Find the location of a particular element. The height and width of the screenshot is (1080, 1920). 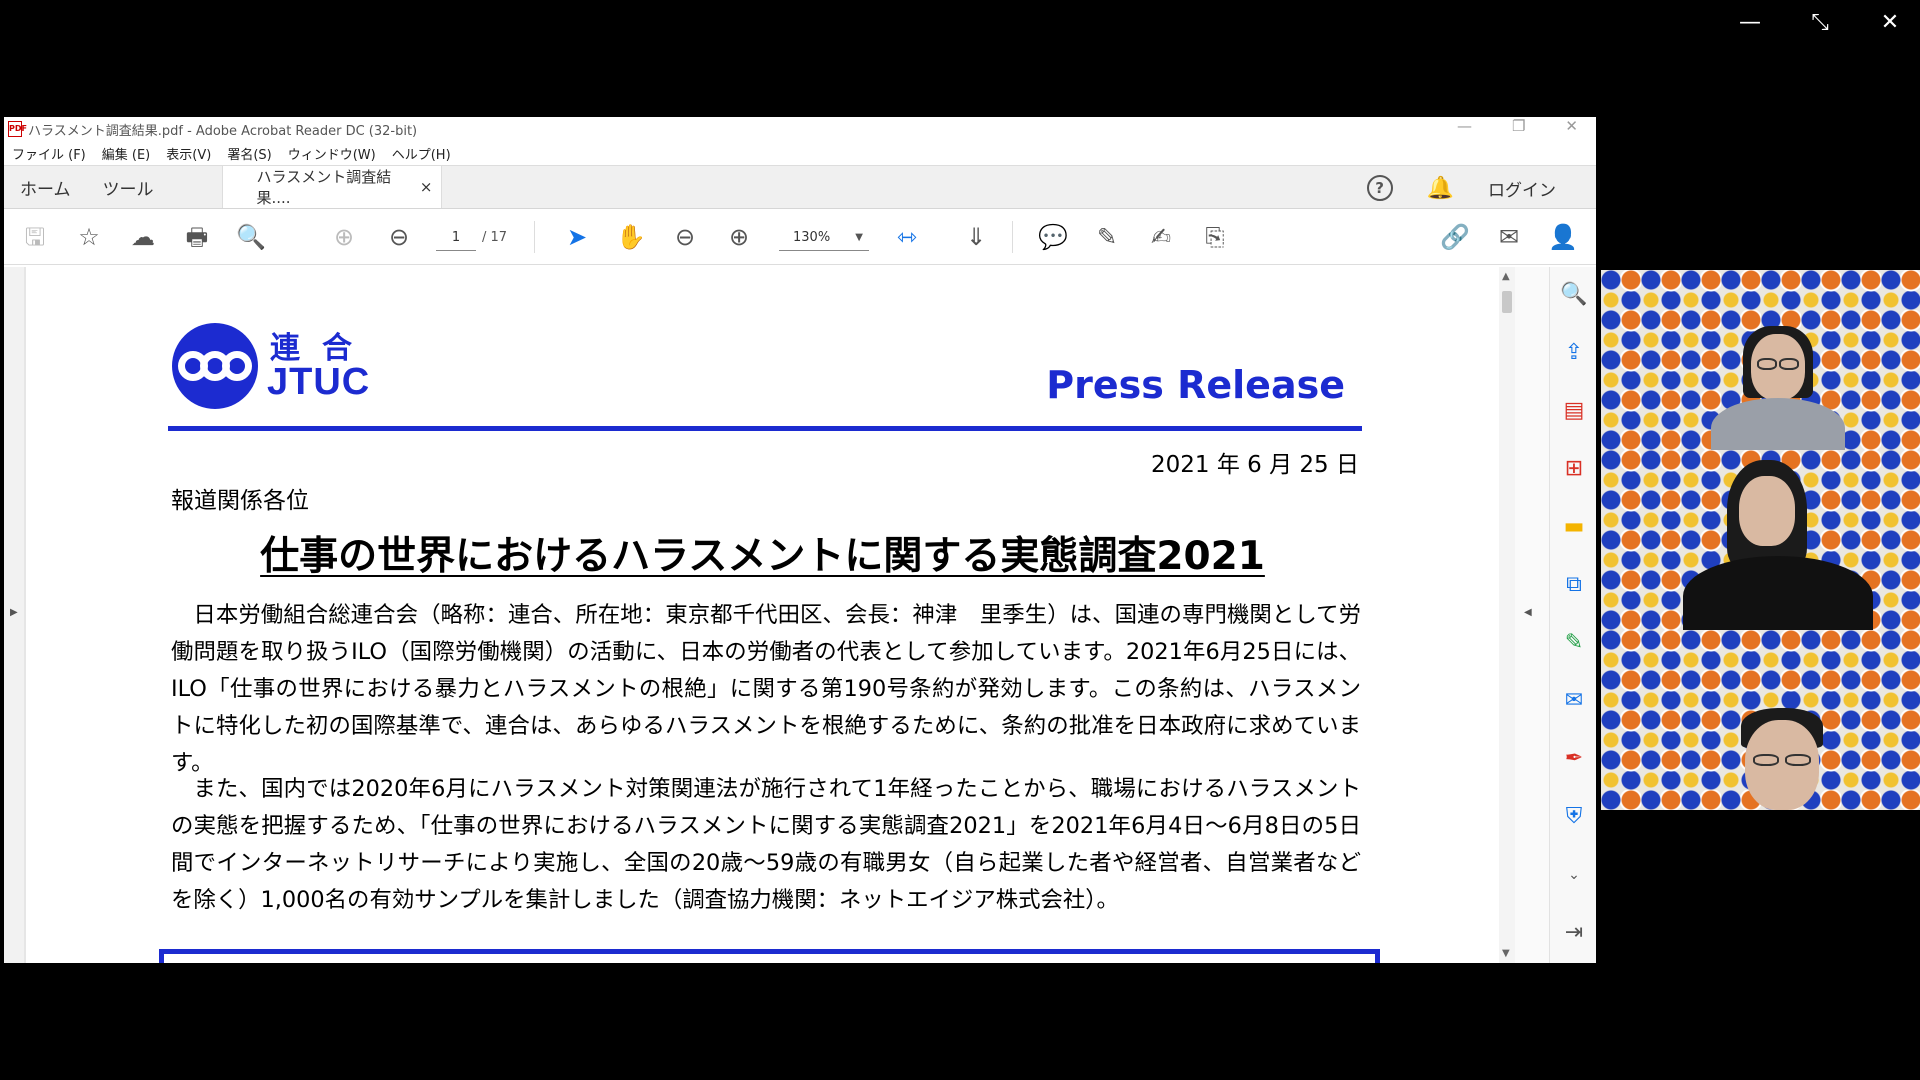

share-link-icon: 🔗 is located at coordinates (1455, 237).